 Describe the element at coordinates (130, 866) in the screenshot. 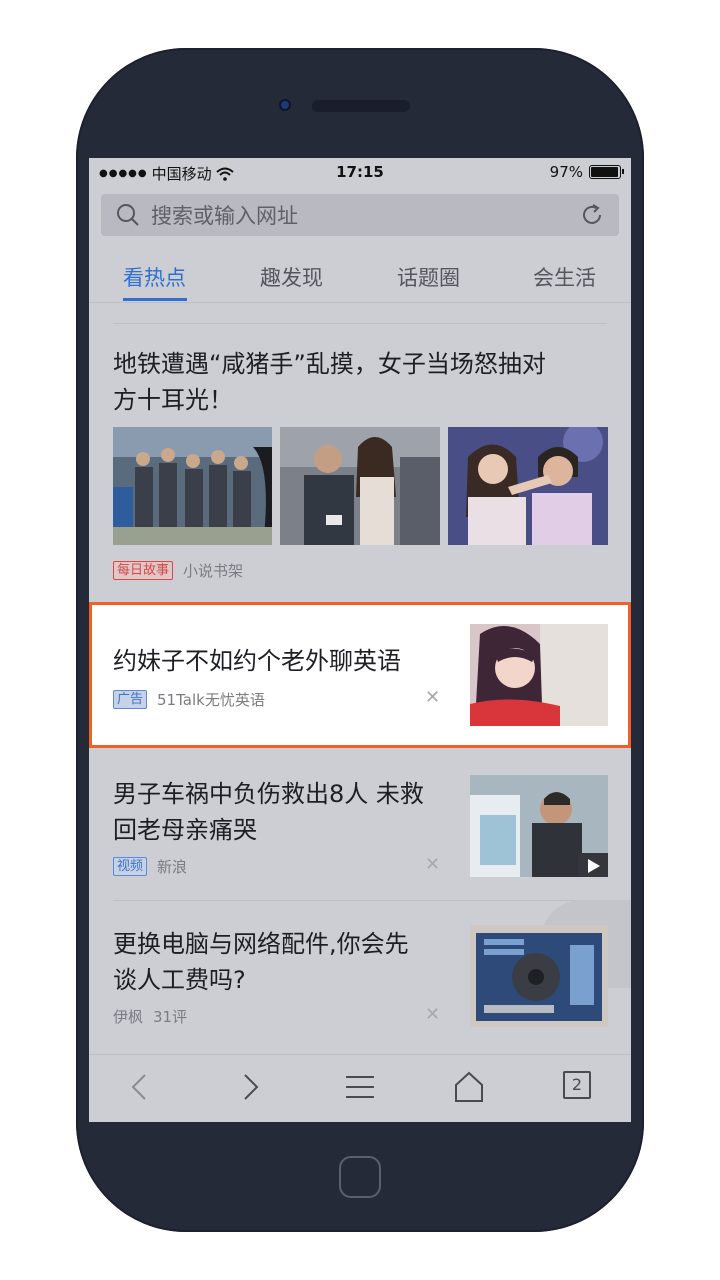

I see `video-badge: 视频` at that location.